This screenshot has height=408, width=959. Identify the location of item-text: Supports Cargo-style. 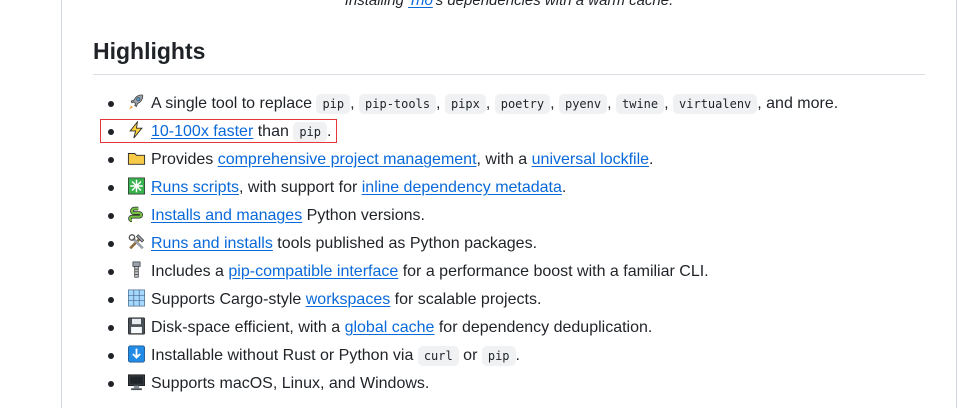
(228, 299).